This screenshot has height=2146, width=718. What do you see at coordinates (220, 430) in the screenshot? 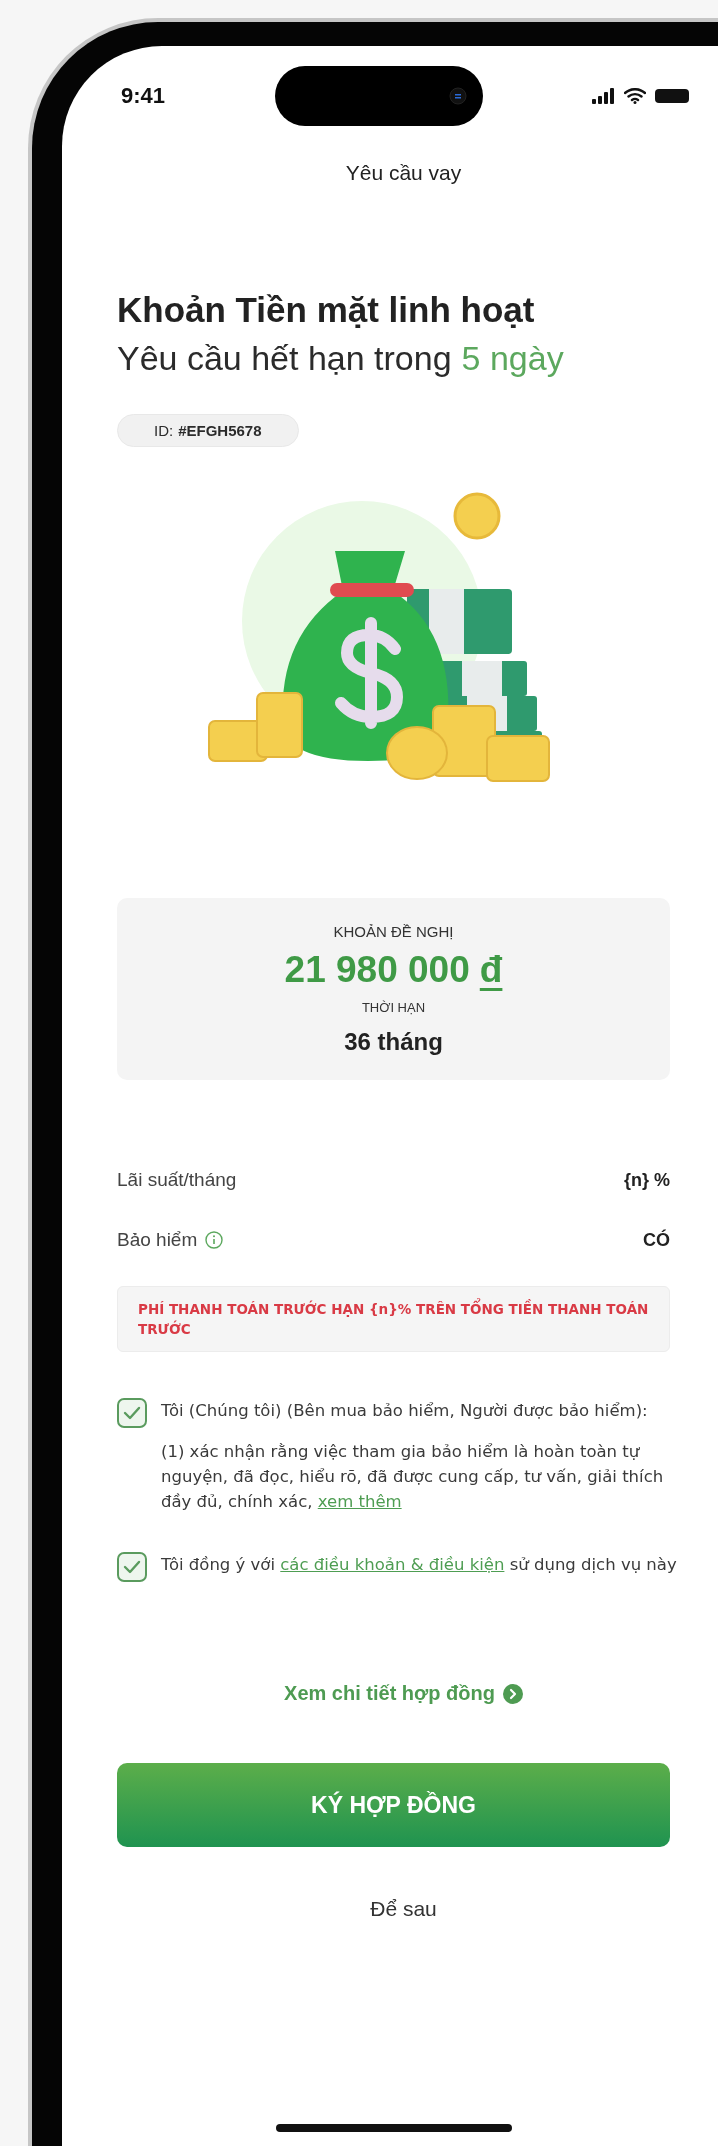
I see `id-value: #EFGH5678` at bounding box center [220, 430].